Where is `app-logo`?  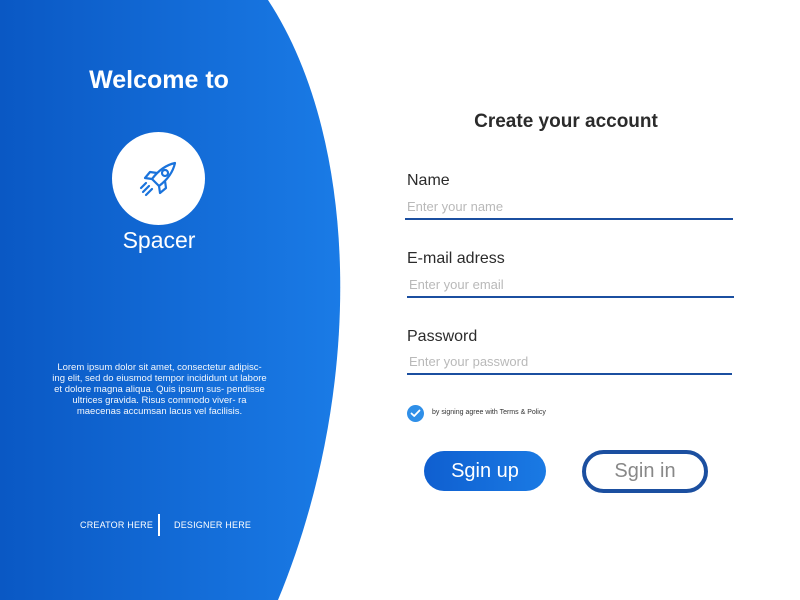 app-logo is located at coordinates (158, 178).